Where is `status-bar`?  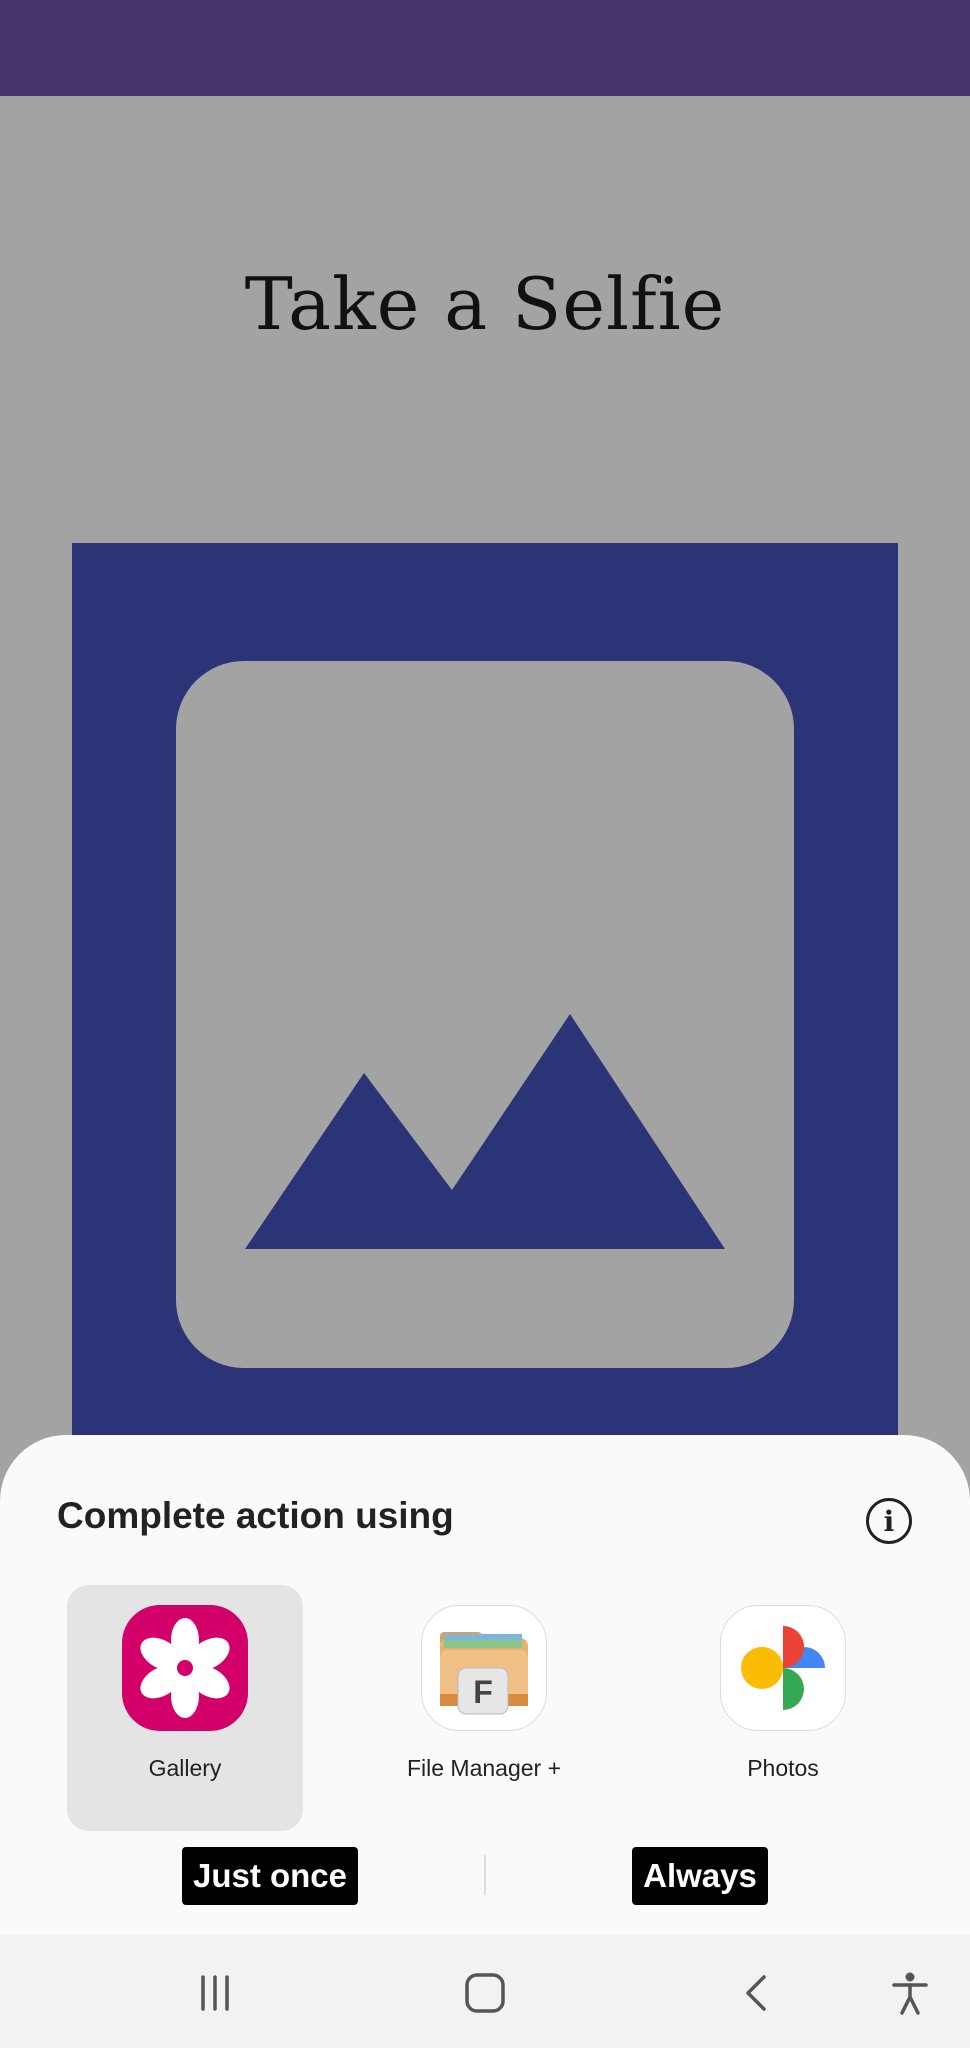
status-bar is located at coordinates (485, 48).